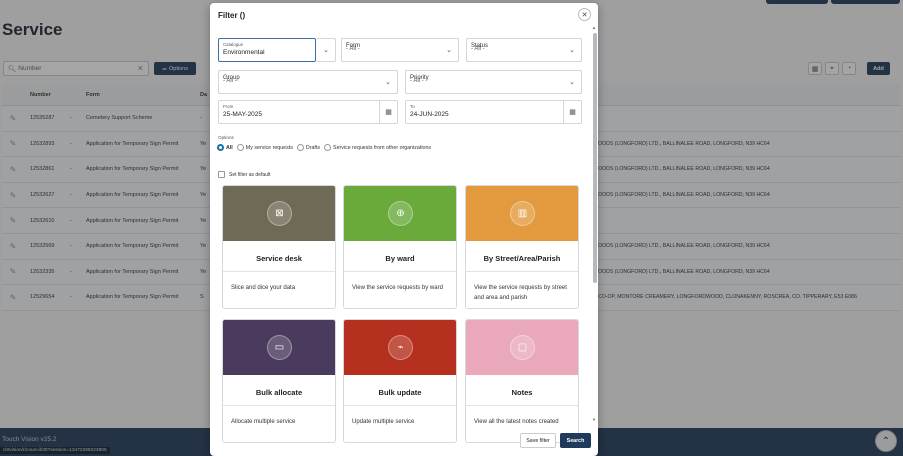 The image size is (903, 456). I want to click on tile-title: Bulk allocate, so click(279, 392).